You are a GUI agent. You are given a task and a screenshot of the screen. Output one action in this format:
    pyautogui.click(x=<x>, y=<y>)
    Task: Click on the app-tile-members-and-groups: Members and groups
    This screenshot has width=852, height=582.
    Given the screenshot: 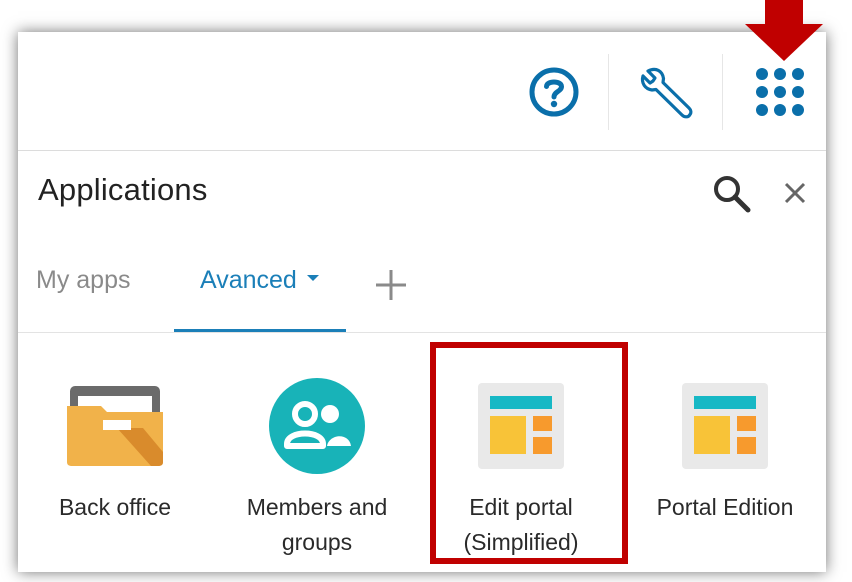 What is the action you would take?
    pyautogui.click(x=317, y=452)
    